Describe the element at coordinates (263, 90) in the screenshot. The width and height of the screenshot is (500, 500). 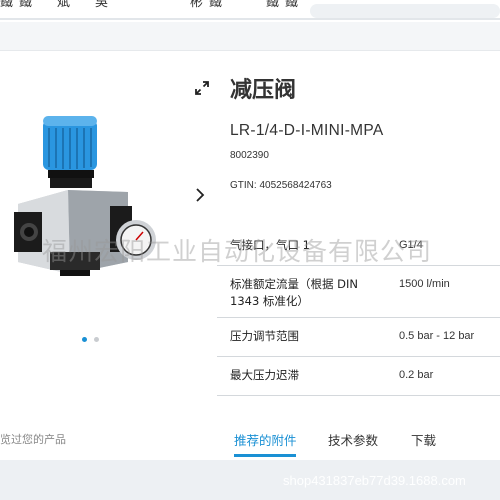
I see `product-title: 减压阀` at that location.